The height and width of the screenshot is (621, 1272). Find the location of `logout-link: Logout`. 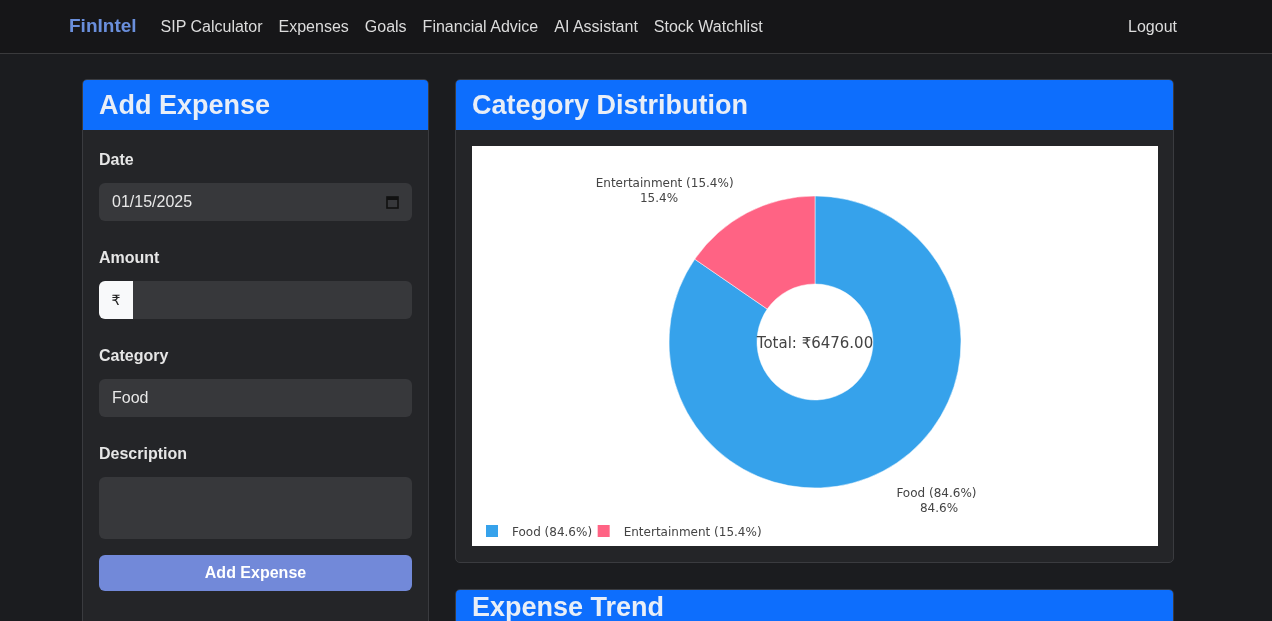

logout-link: Logout is located at coordinates (1152, 26).